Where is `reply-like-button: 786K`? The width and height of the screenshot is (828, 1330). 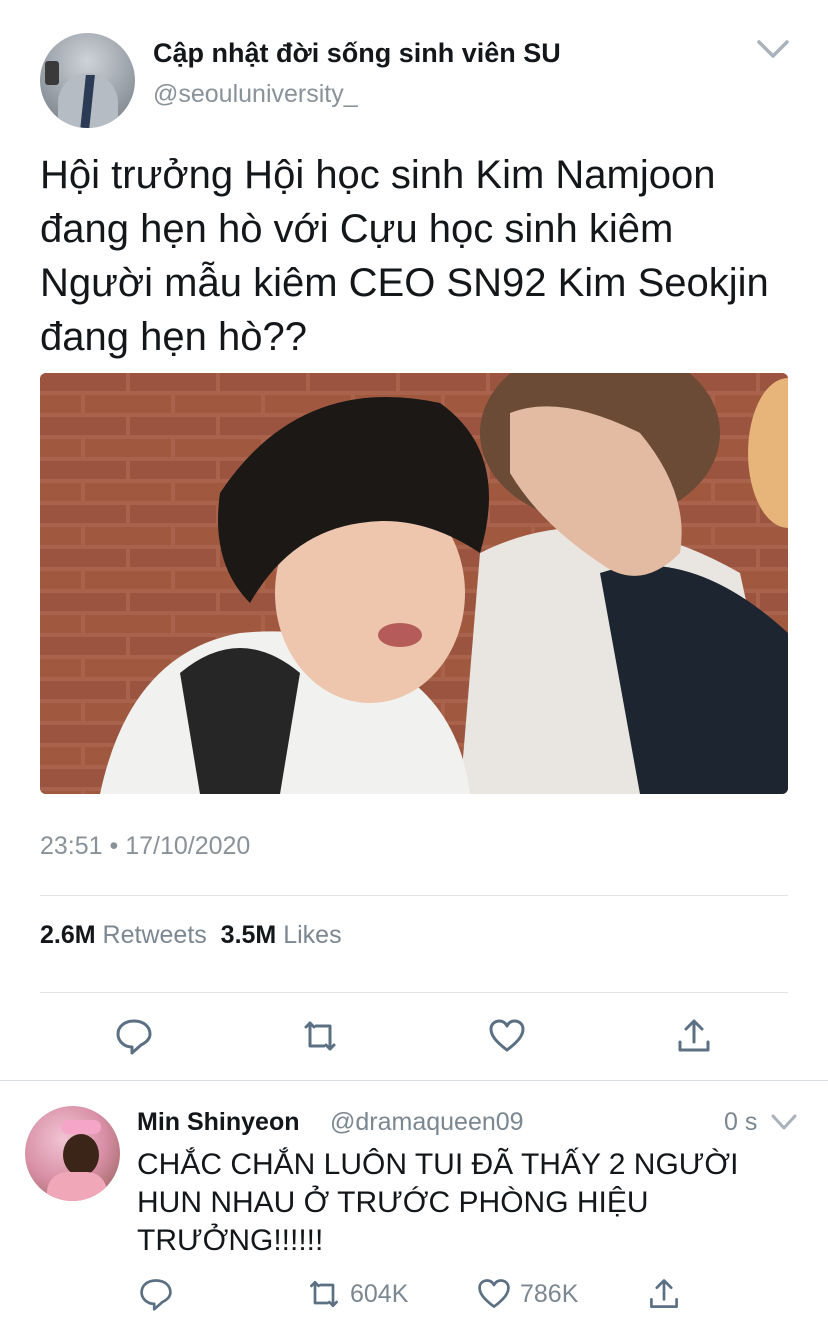 reply-like-button: 786K is located at coordinates (527, 1294).